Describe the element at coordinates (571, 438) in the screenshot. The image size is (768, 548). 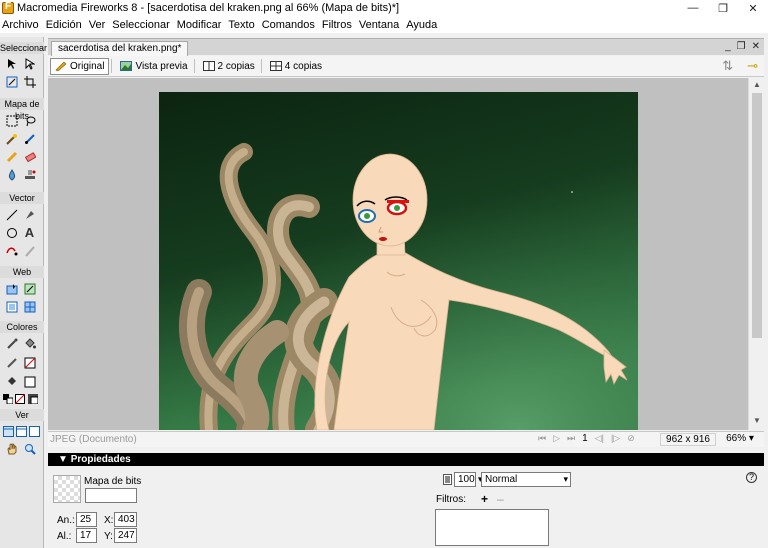
I see `last-frame-icon: ⏭` at that location.